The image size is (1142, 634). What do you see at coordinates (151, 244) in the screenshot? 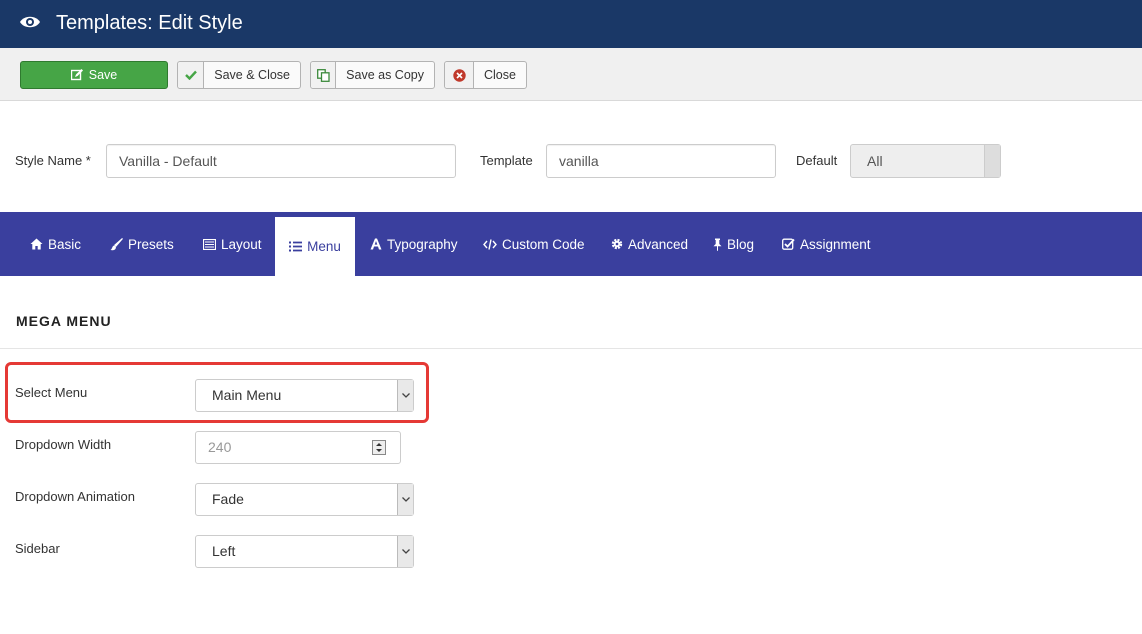
I see `tab-presets-label: Presets` at bounding box center [151, 244].